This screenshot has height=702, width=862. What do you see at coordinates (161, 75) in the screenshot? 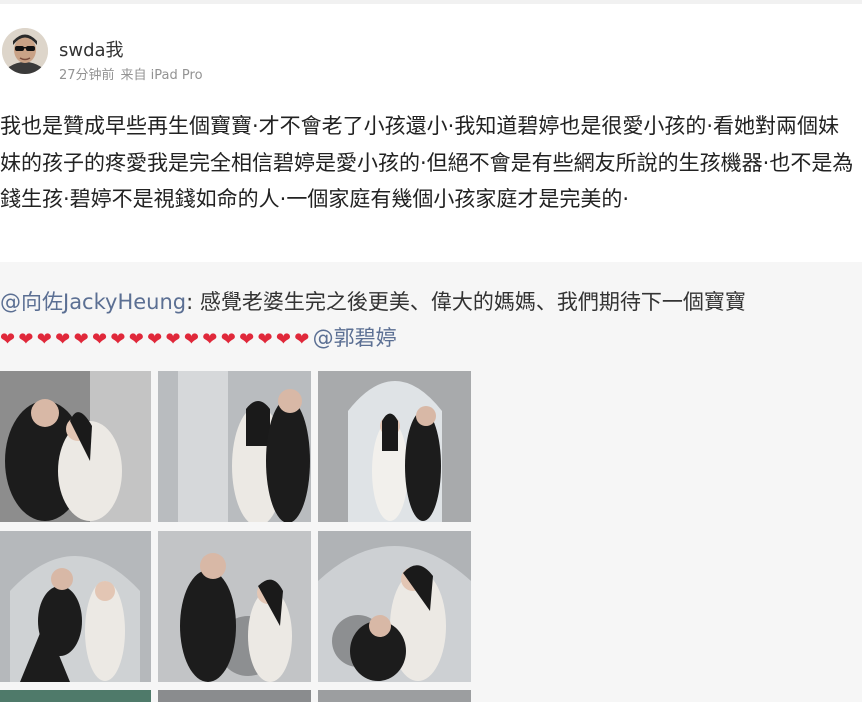
I see `post-source: 来自 iPad Pro` at bounding box center [161, 75].